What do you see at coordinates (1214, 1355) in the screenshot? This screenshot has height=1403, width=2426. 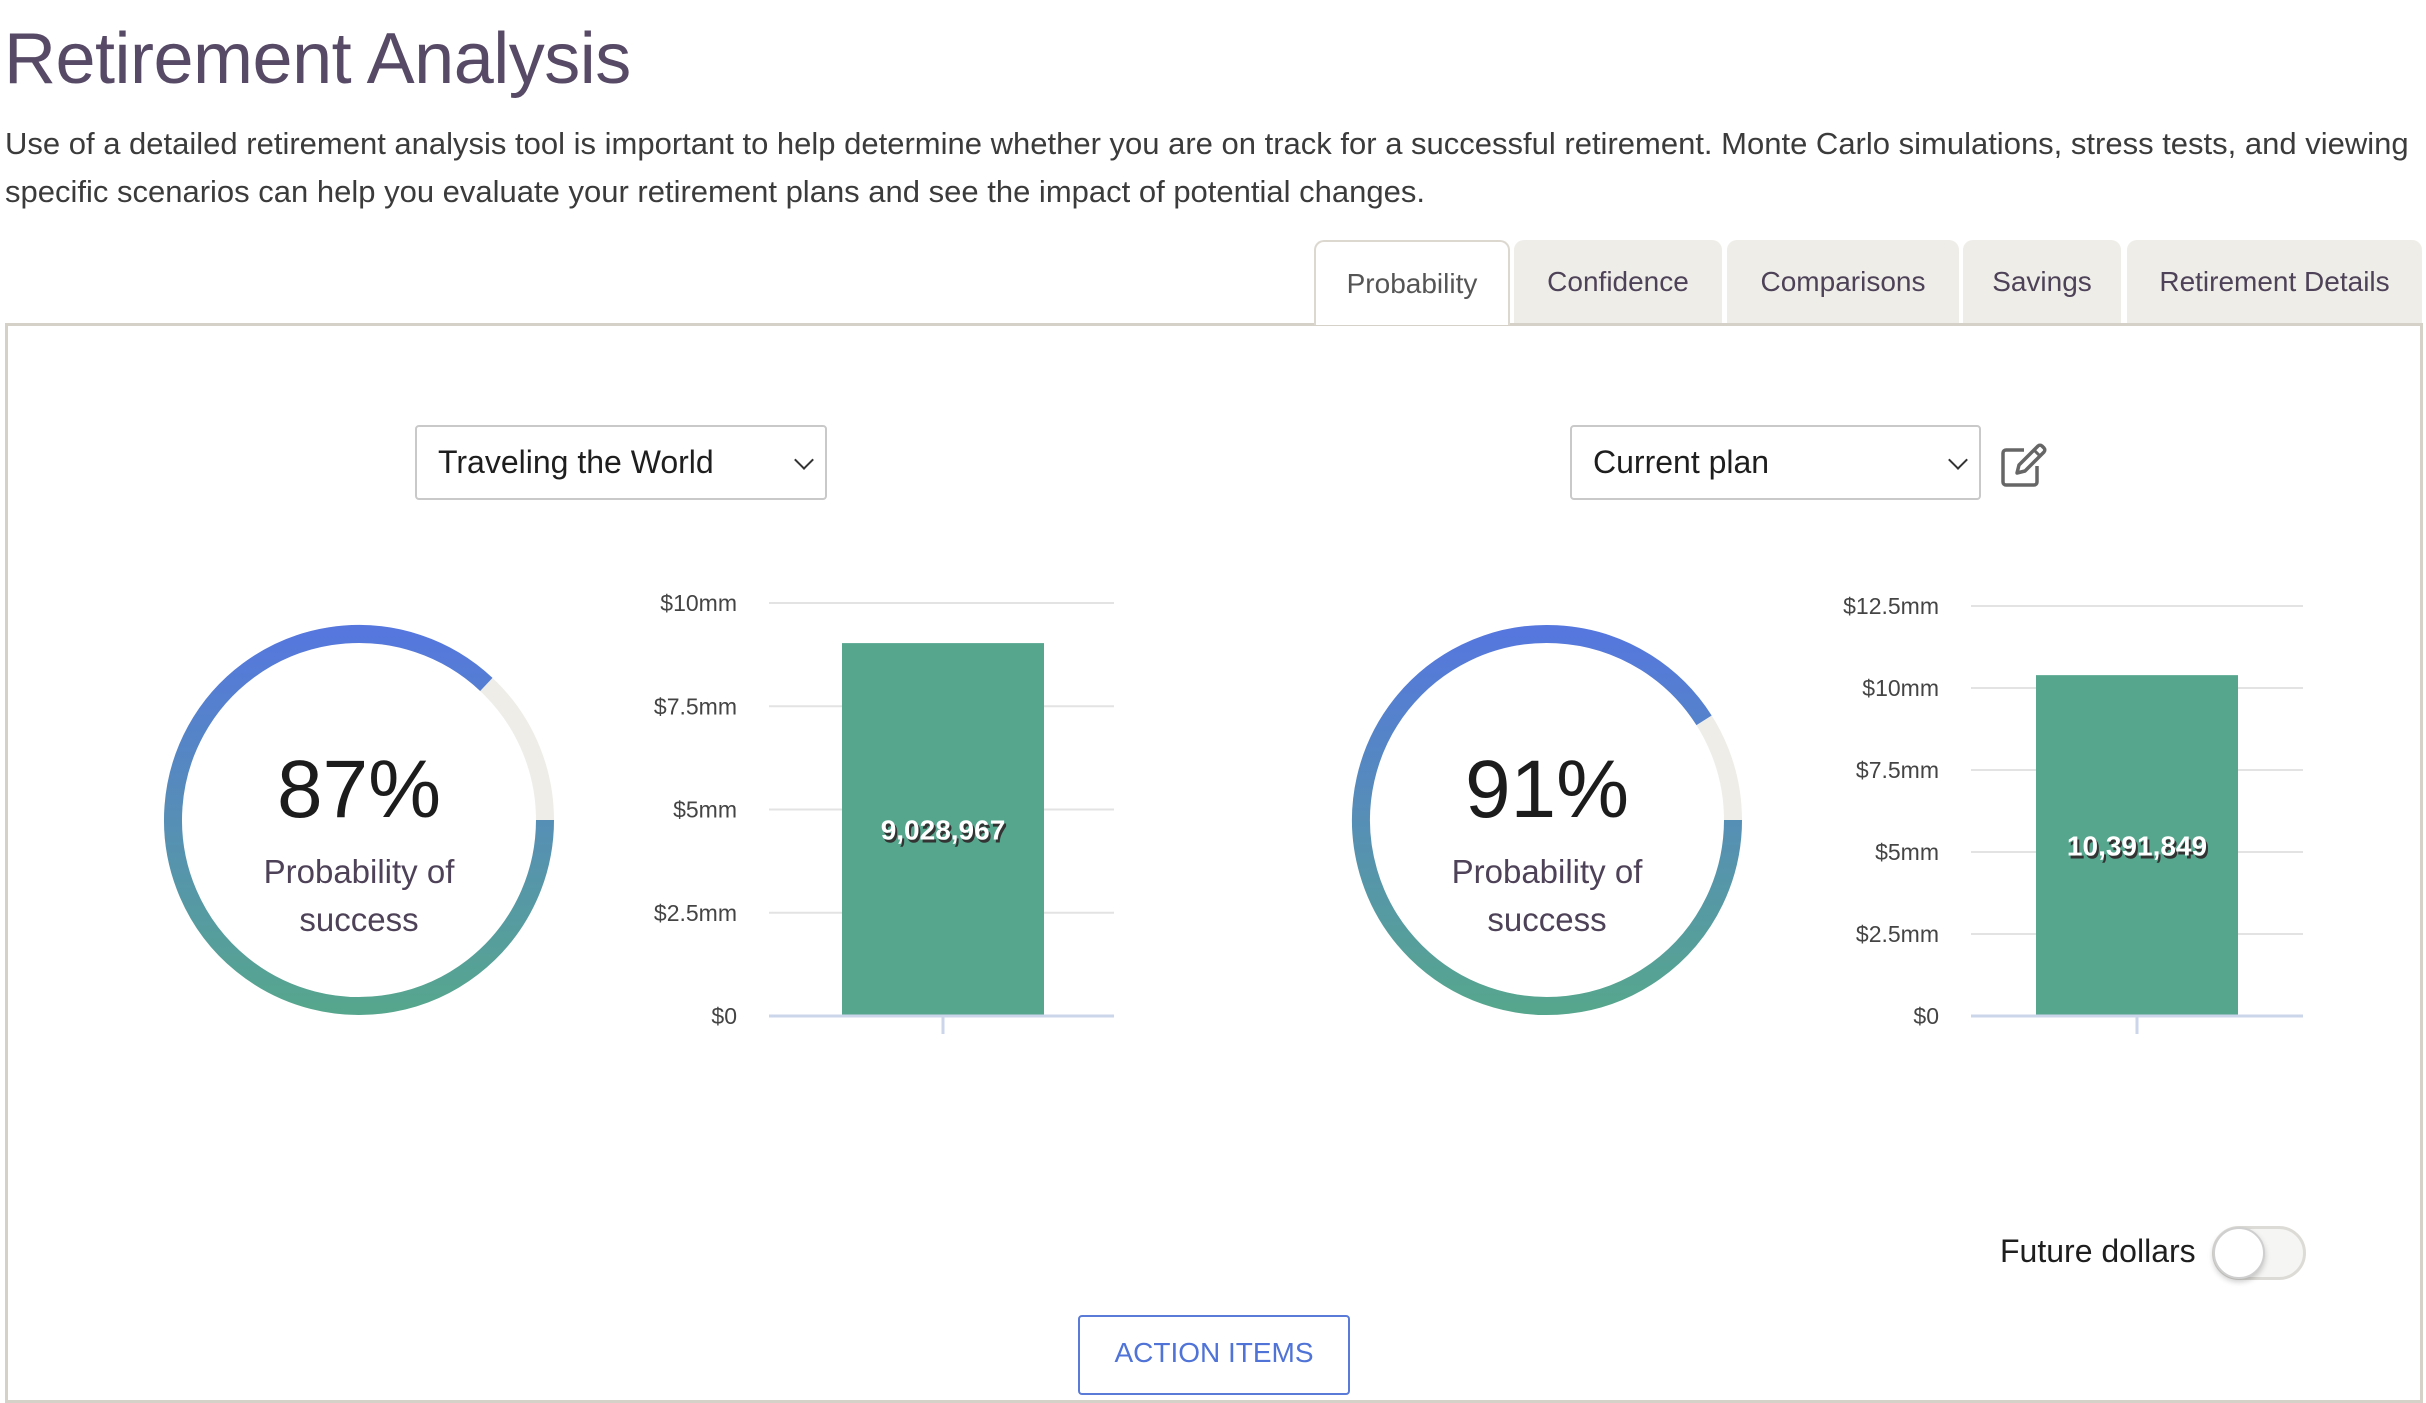 I see `action-items-button: ACTION ITEMS` at bounding box center [1214, 1355].